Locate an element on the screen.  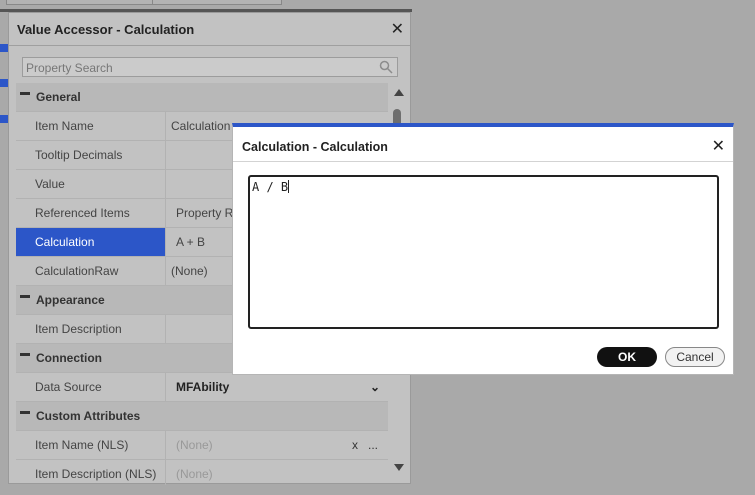
category-label: Custom Attributes is located at coordinates (88, 416).